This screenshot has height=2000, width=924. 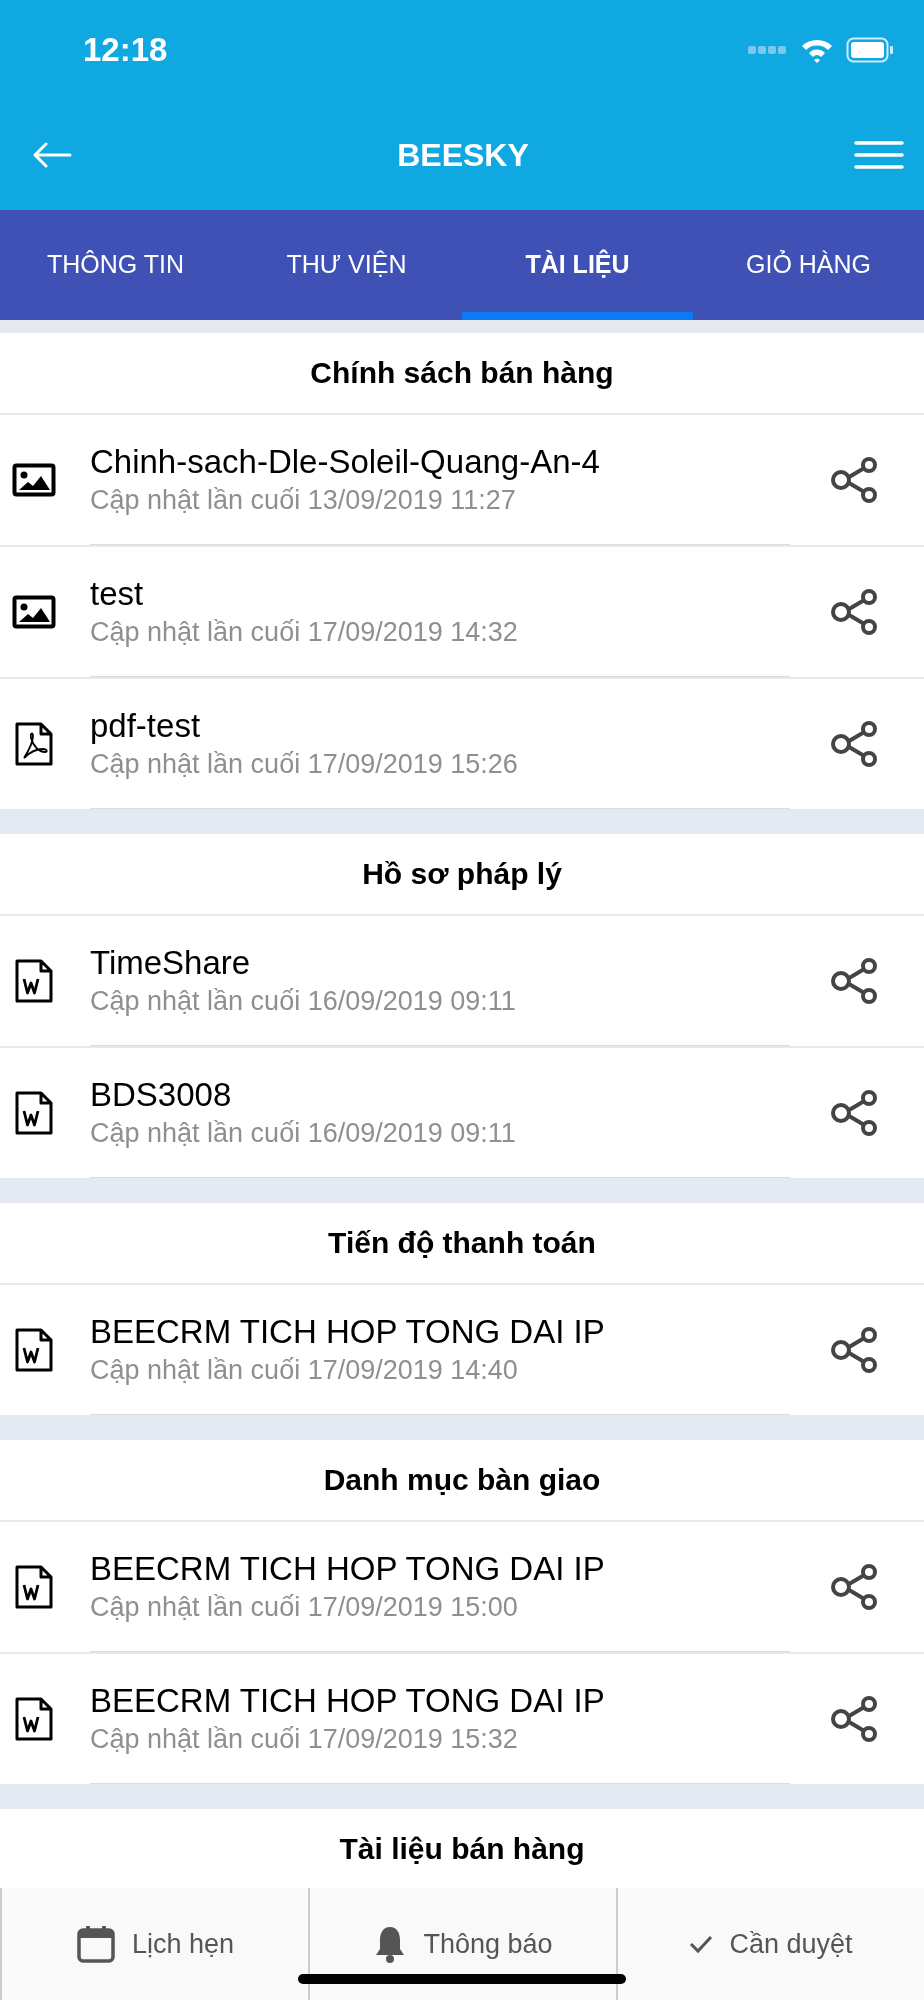 I want to click on document-row: pdf-test Cập nhật lần cuối 17/09/2019 15:26, so click(x=462, y=745).